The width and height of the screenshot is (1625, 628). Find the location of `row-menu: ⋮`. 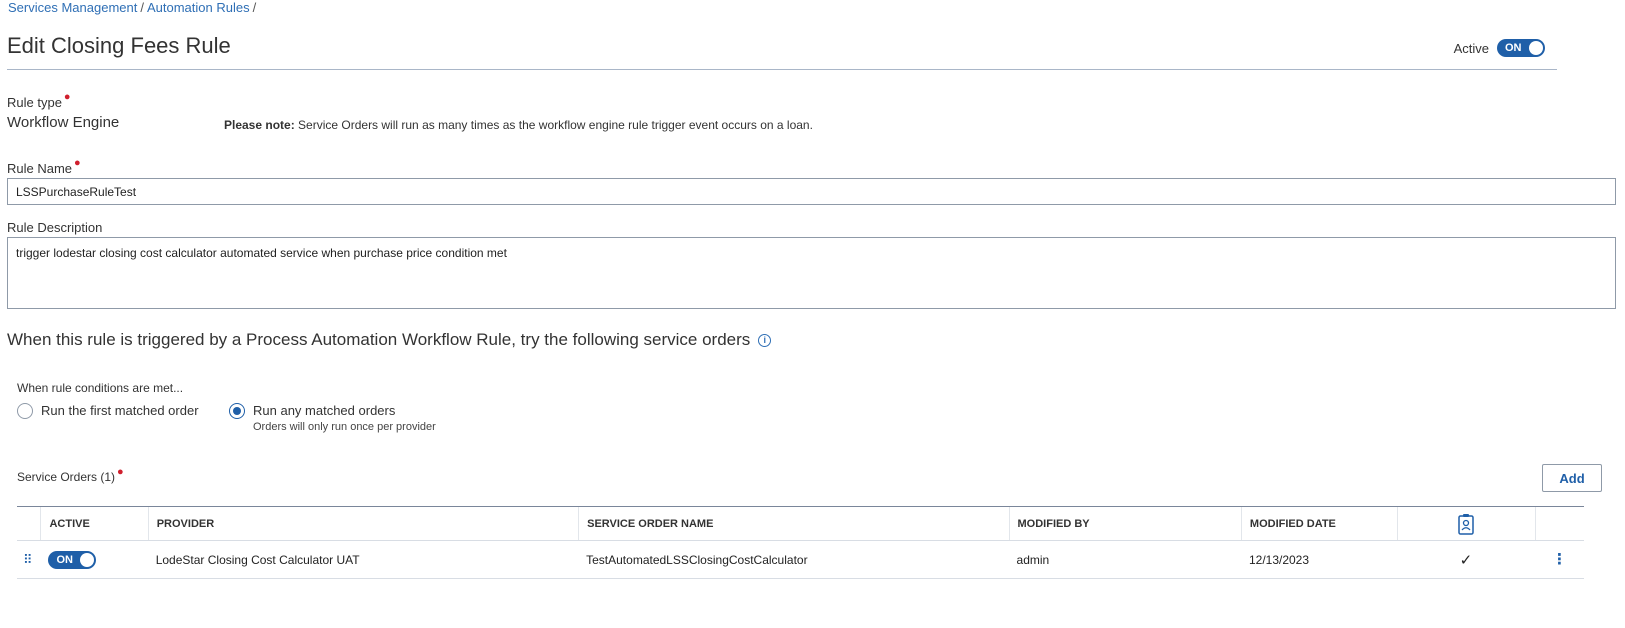

row-menu: ⋮ is located at coordinates (1559, 559).